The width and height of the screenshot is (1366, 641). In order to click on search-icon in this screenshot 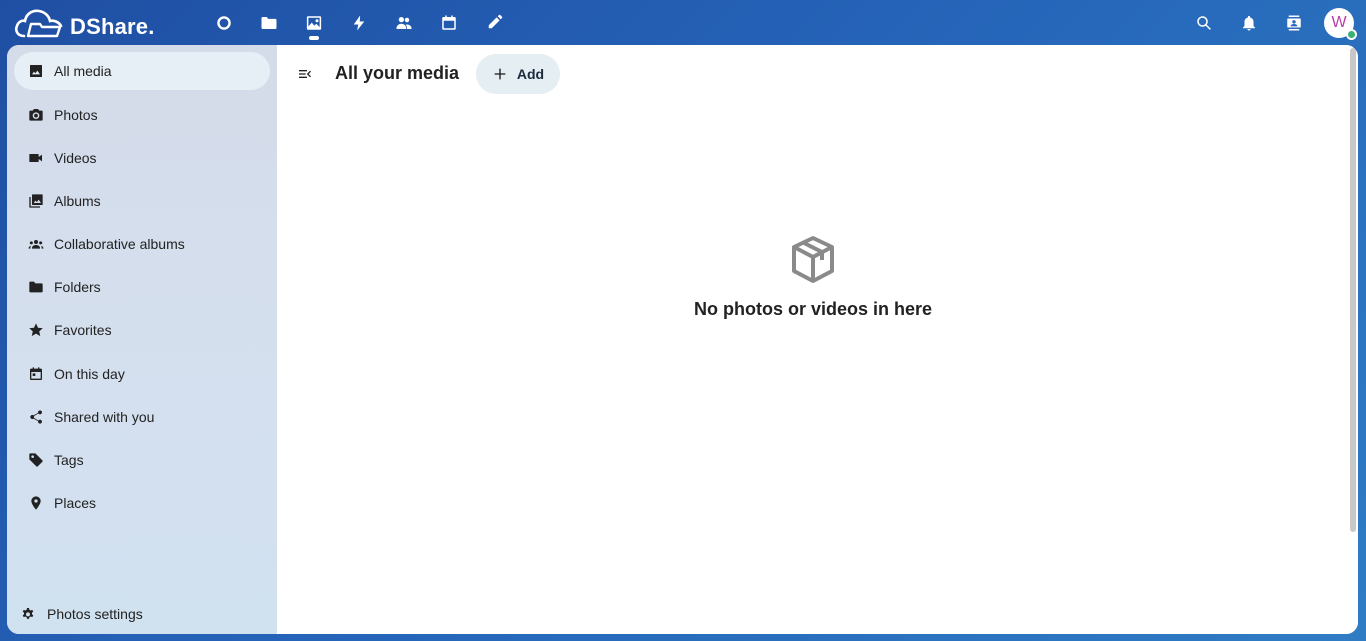, I will do `click(1203, 22)`.